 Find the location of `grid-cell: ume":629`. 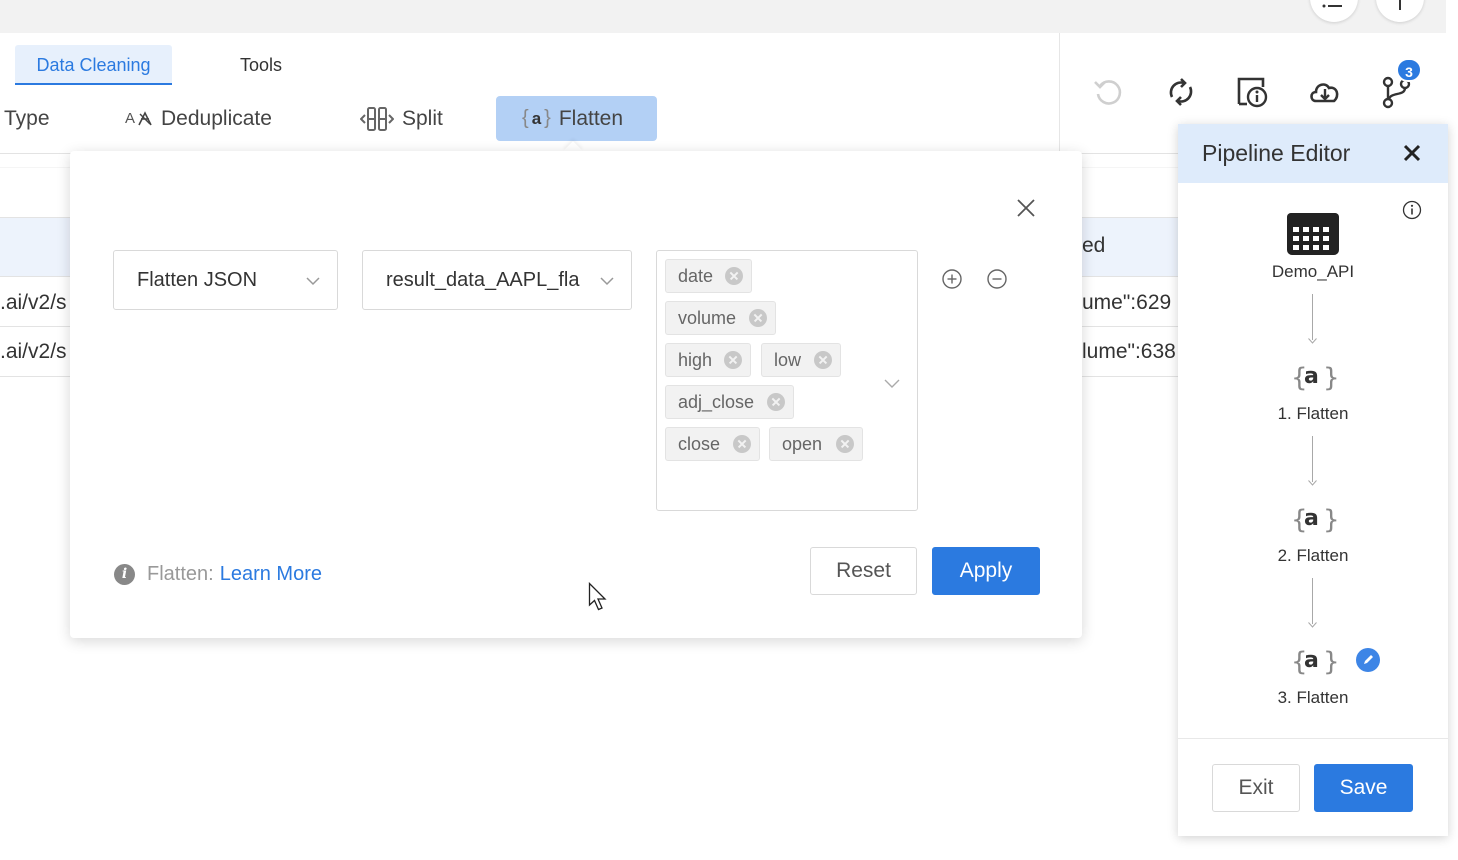

grid-cell: ume":629 is located at coordinates (1130, 303).